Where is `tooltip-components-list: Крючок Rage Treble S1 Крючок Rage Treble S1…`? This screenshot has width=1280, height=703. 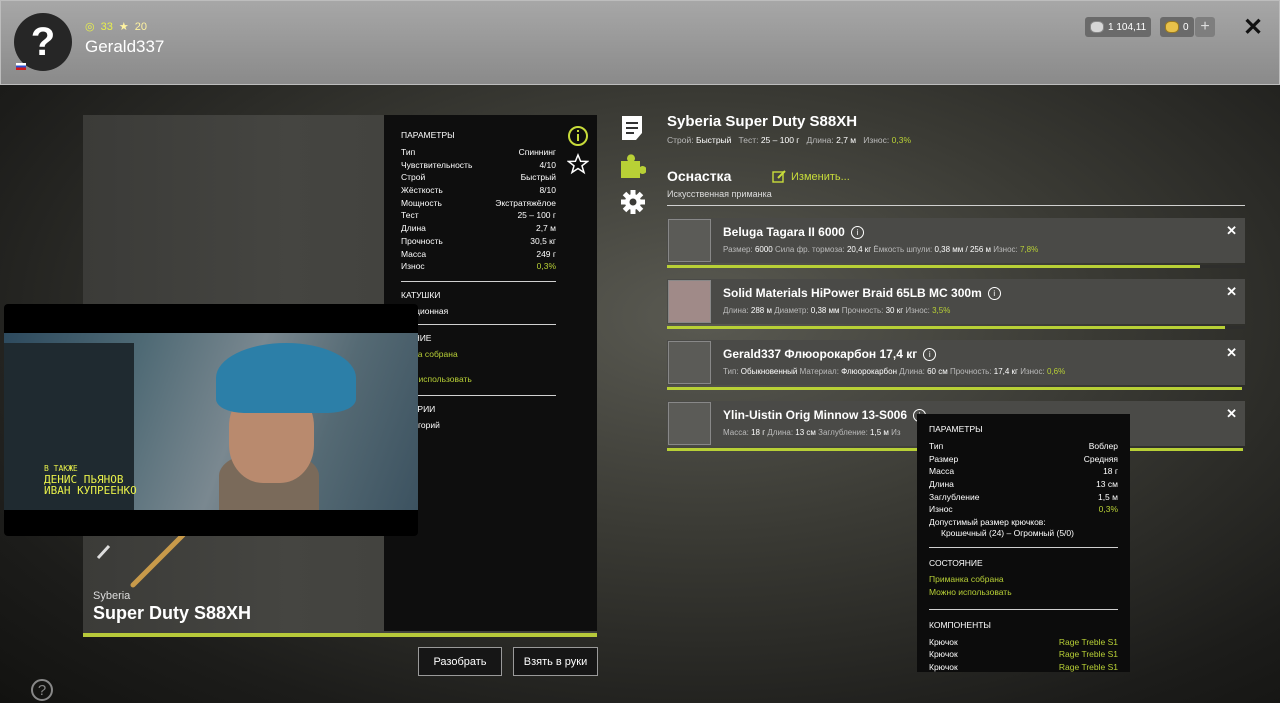
tooltip-components-list: Крючок Rage Treble S1 Крючок Rage Treble S1… is located at coordinates (1023, 655).